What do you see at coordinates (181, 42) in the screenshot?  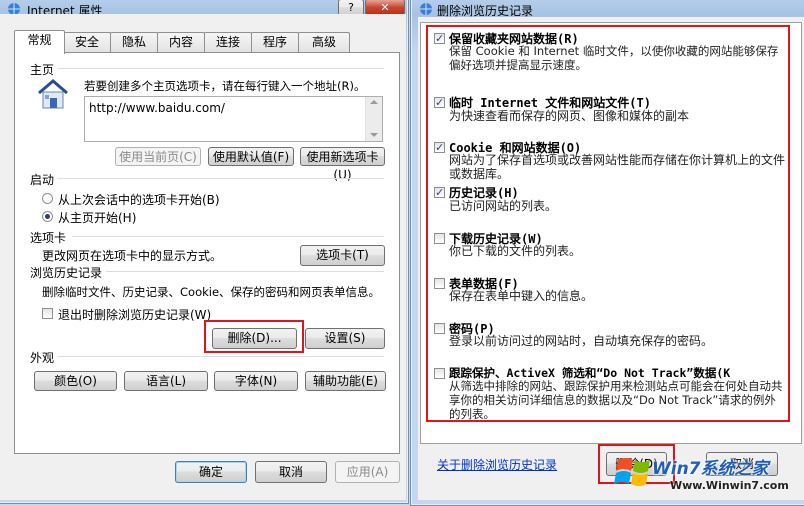 I see `tab-content: 内容` at bounding box center [181, 42].